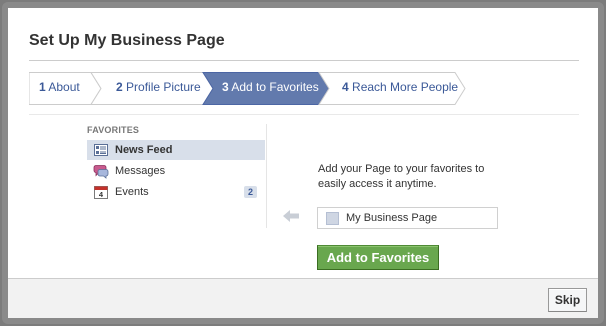 The width and height of the screenshot is (606, 326). Describe the element at coordinates (176, 150) in the screenshot. I see `favorites-item-news-feed: News Feed` at that location.